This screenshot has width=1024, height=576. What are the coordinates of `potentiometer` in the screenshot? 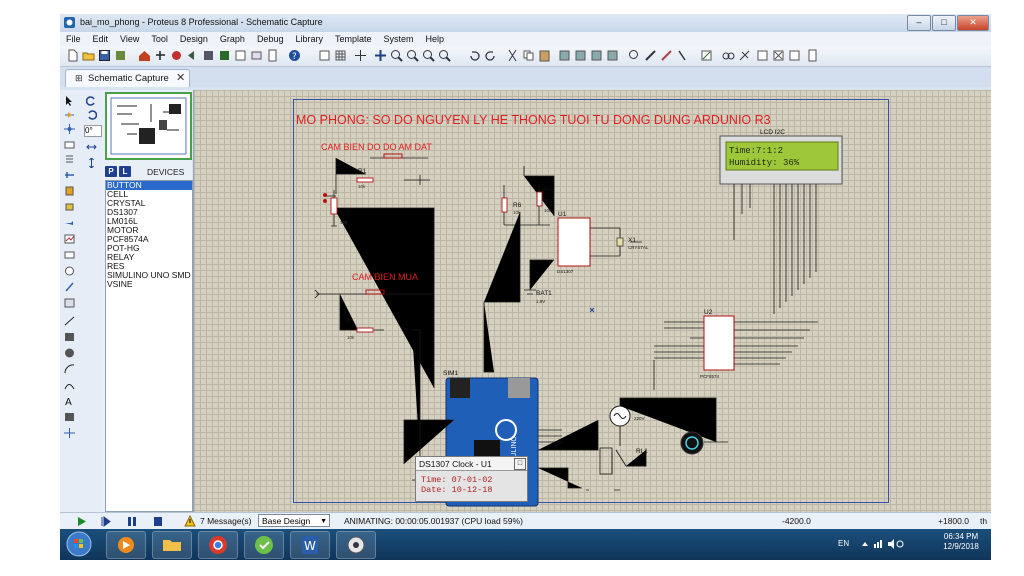 It's located at (334, 206).